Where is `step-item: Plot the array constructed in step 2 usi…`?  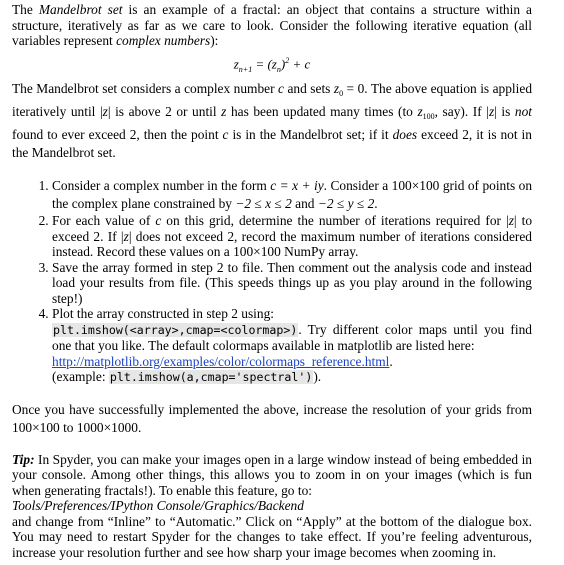
step-item: Plot the array constructed in step 2 usi… is located at coordinates (292, 346).